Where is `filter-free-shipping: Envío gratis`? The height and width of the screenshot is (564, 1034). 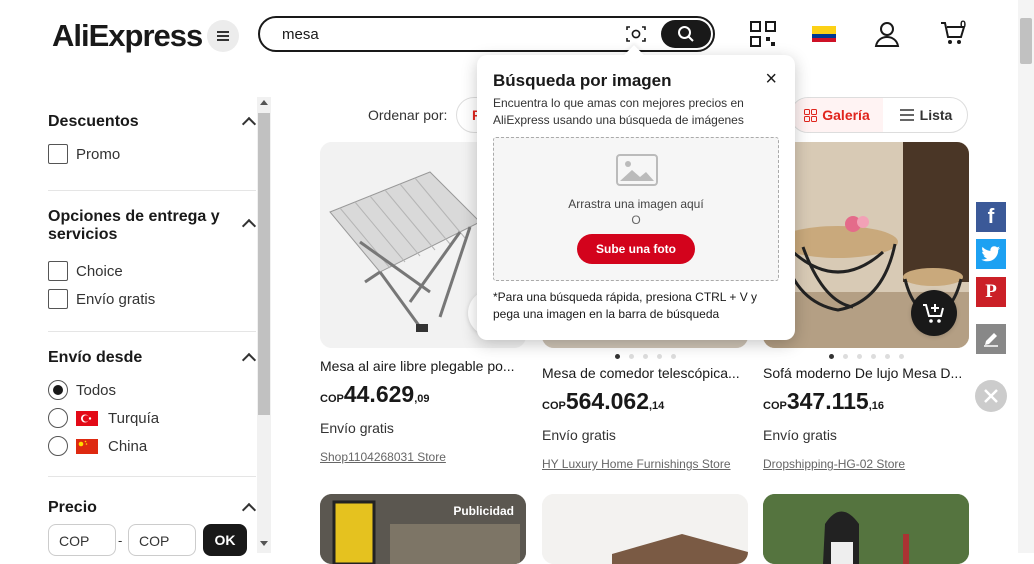 filter-free-shipping: Envío gratis is located at coordinates (152, 299).